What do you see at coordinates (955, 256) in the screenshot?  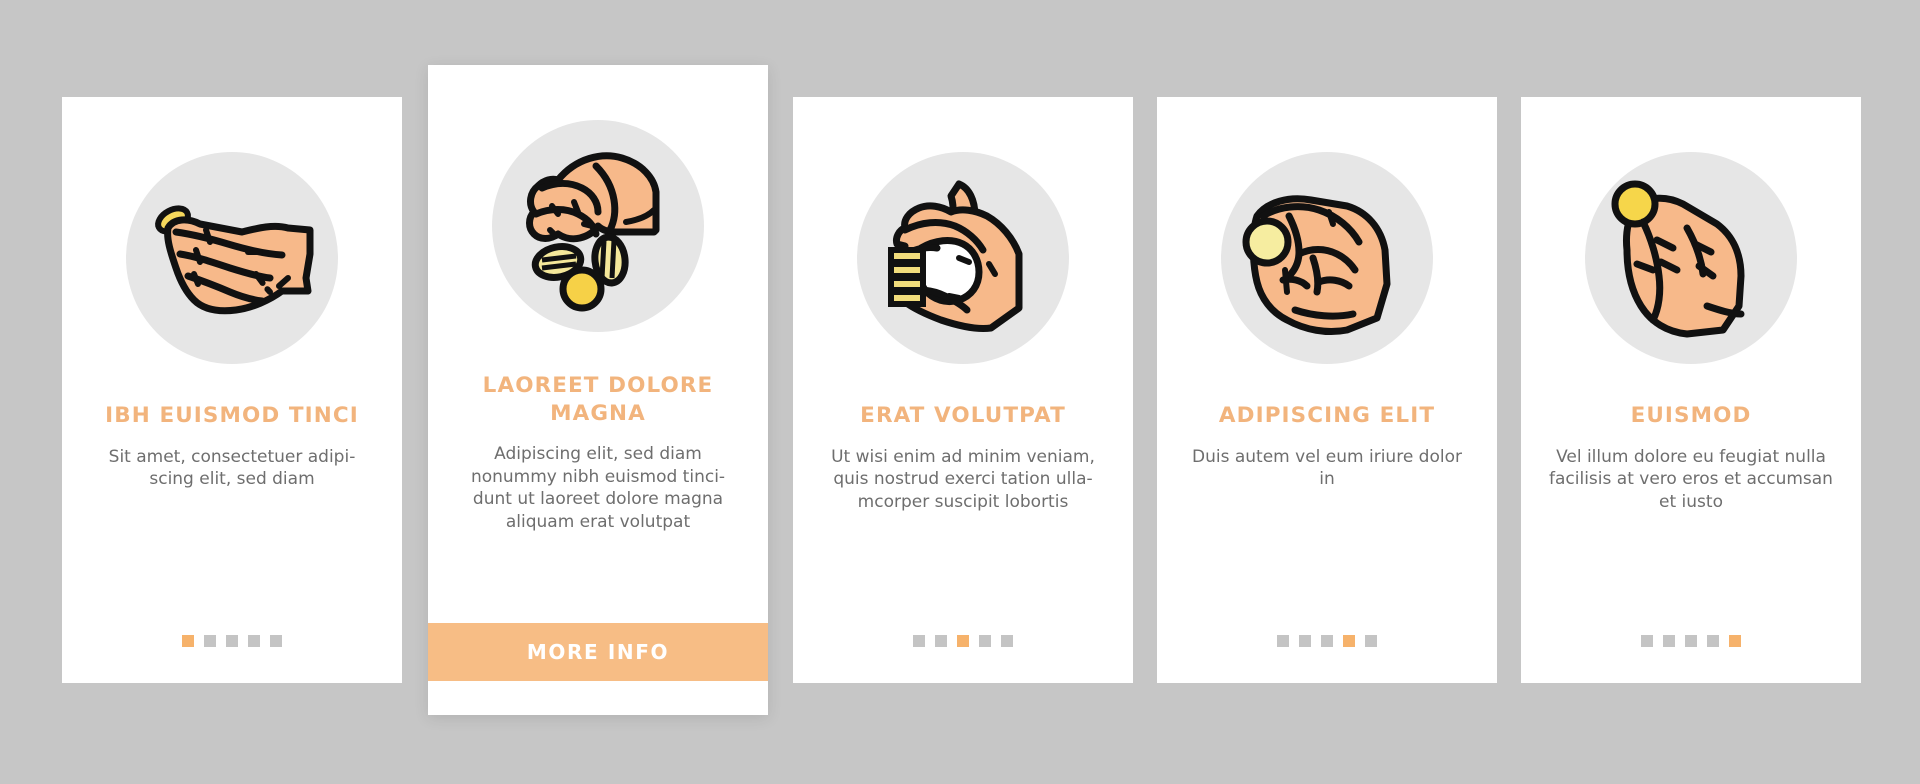 I see `hand-pinching-coin-stack-icon` at bounding box center [955, 256].